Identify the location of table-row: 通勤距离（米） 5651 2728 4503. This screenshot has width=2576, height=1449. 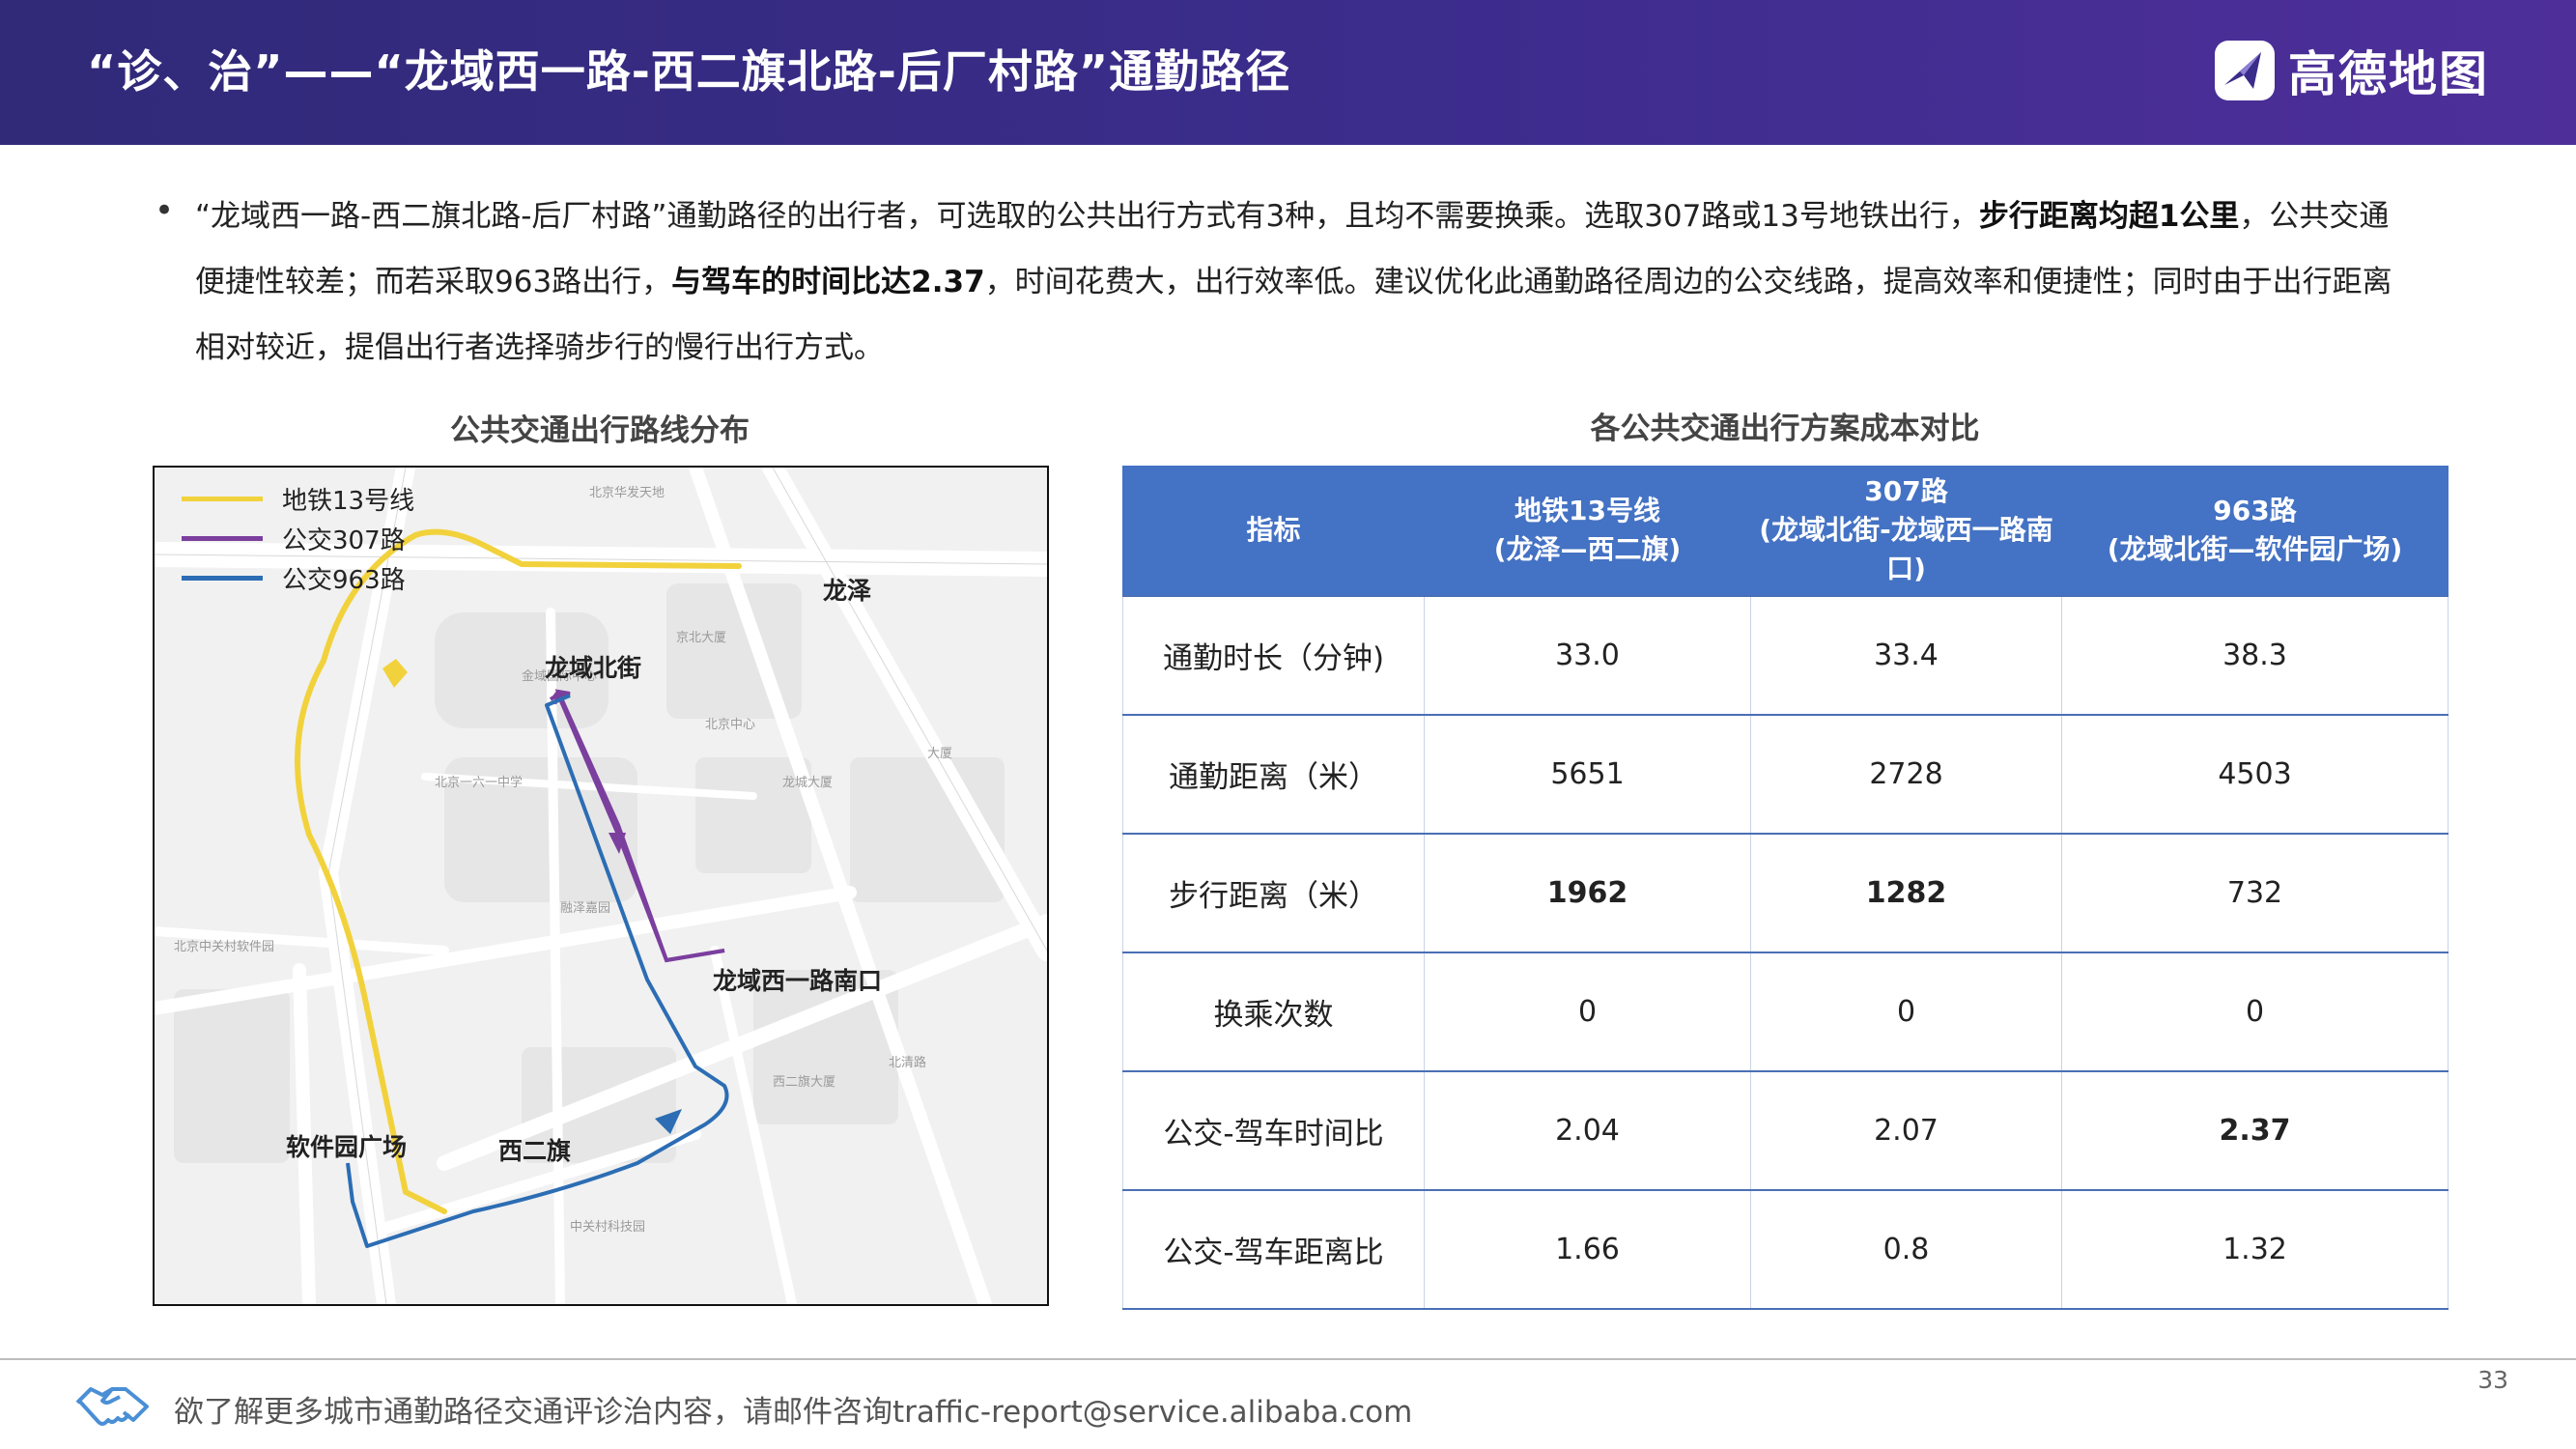
(1785, 774).